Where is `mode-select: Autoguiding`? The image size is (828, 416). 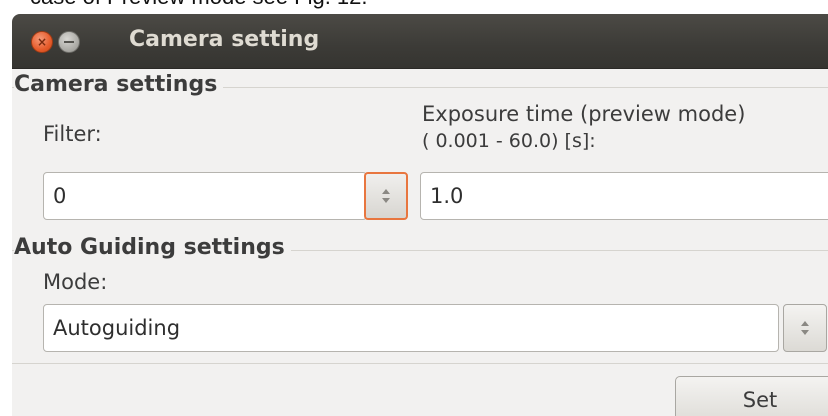
mode-select: Autoguiding is located at coordinates (411, 328).